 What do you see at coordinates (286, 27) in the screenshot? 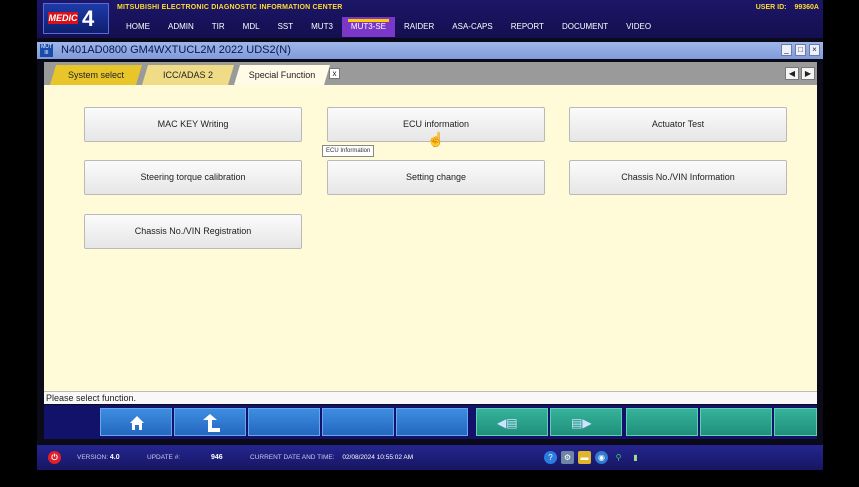
I see `nav-sst: SST` at bounding box center [286, 27].